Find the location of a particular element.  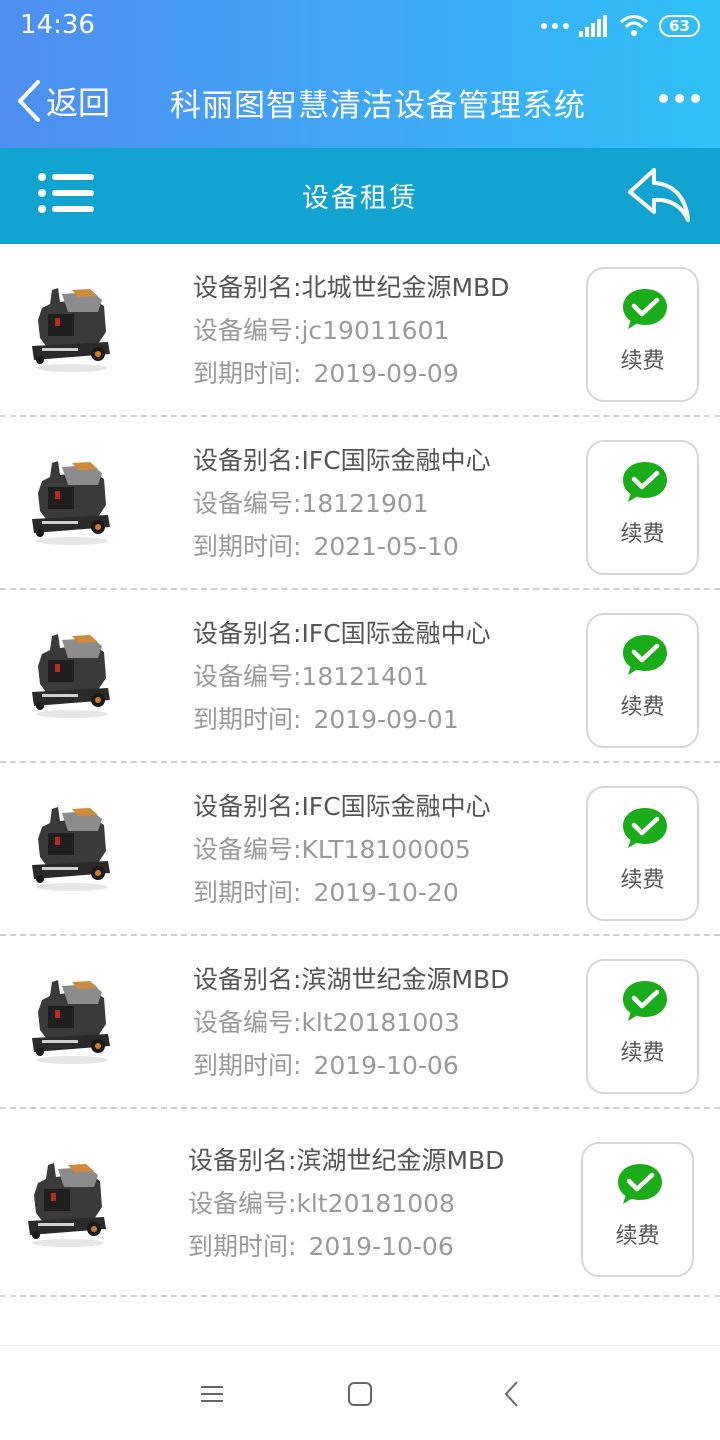

back-button: 返回 is located at coordinates (63, 101).